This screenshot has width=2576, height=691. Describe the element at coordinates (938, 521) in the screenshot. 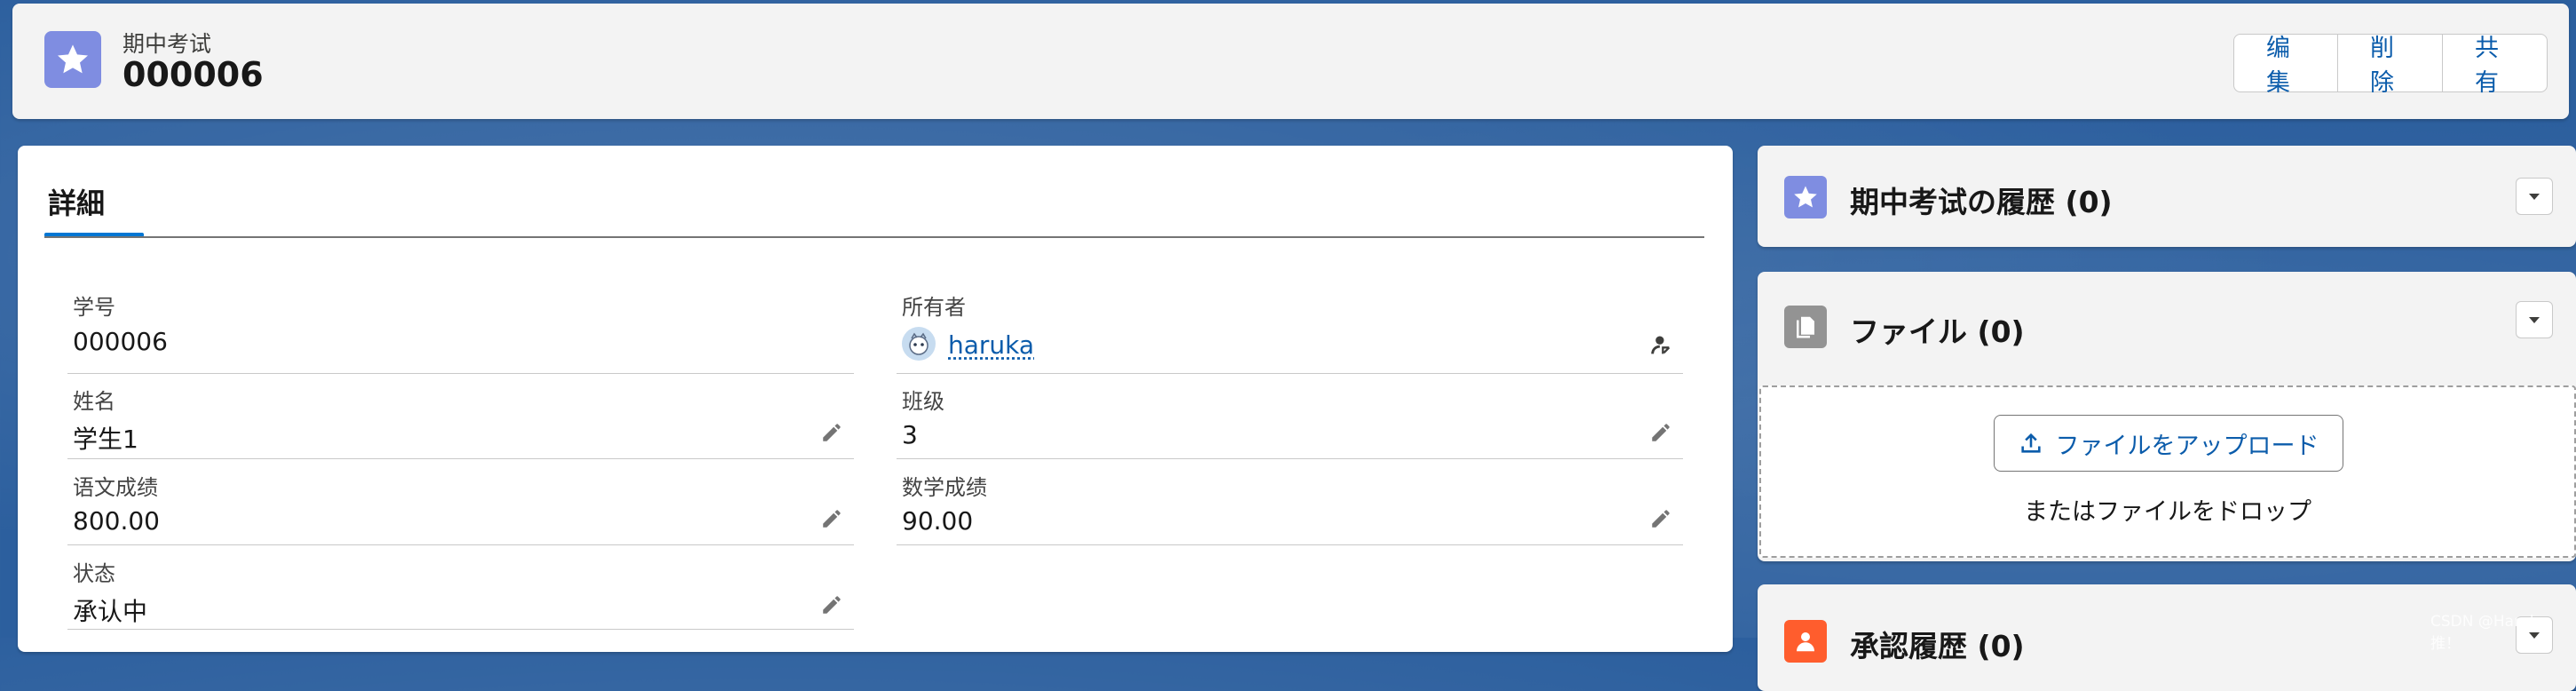

I see `math-score-value: 90.00` at that location.